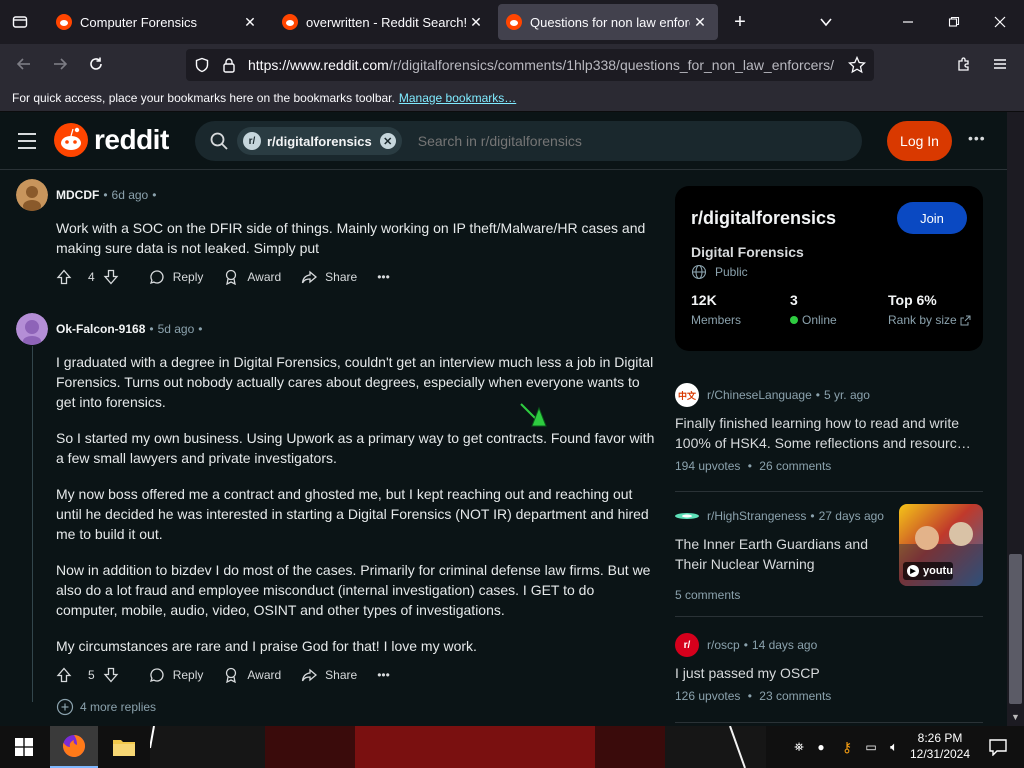 The width and height of the screenshot is (1024, 768). What do you see at coordinates (74, 747) in the screenshot?
I see `taskbar-firefox` at bounding box center [74, 747].